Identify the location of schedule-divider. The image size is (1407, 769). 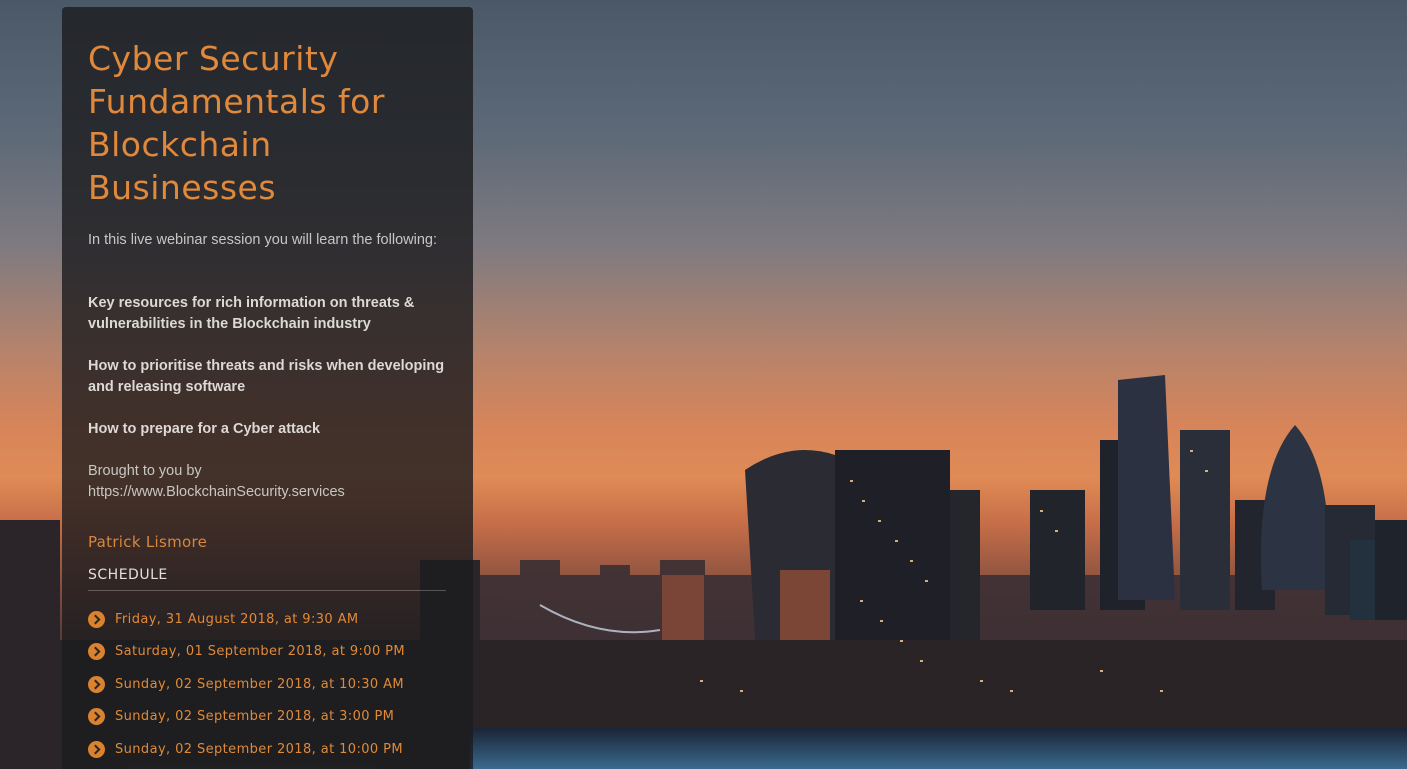
(267, 590).